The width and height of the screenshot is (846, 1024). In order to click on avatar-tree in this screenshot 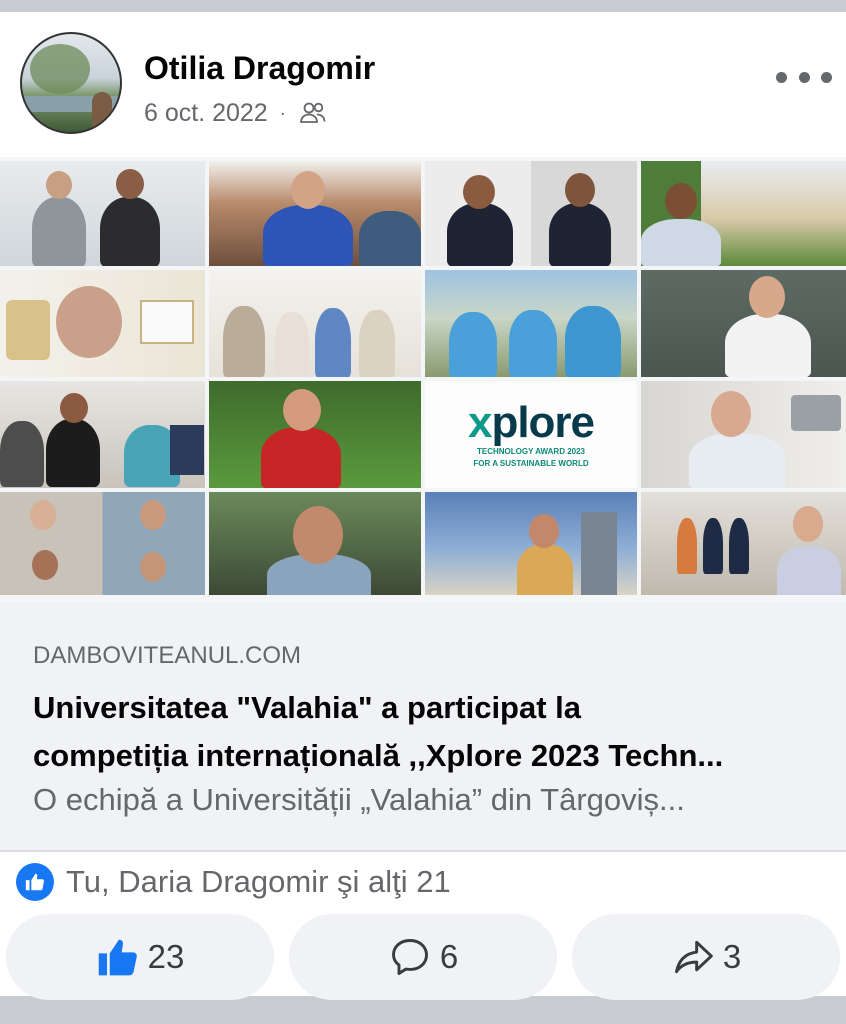, I will do `click(60, 69)`.